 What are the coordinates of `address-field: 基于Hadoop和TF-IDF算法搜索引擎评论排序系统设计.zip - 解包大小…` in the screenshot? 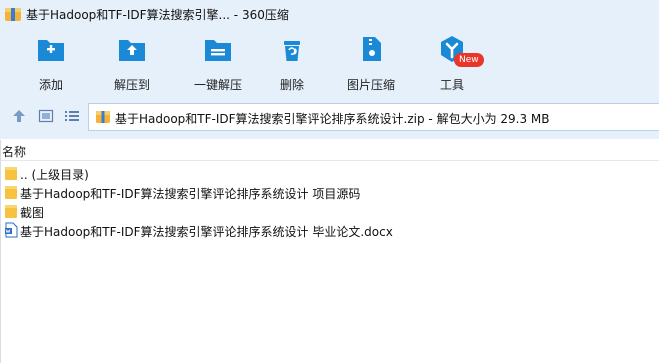 It's located at (373, 117).